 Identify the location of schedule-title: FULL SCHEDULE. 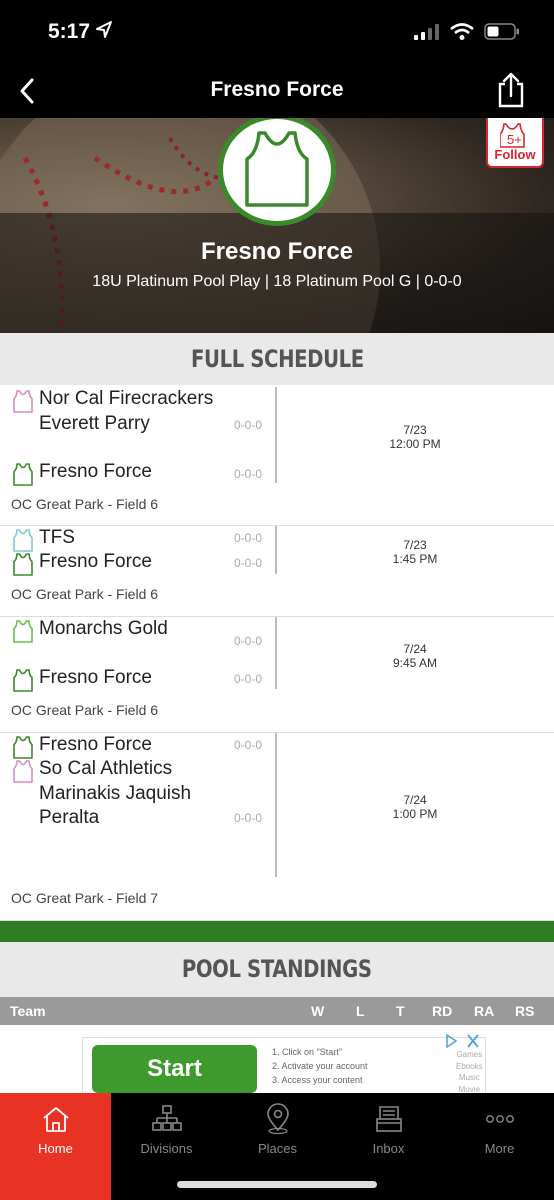
(277, 359).